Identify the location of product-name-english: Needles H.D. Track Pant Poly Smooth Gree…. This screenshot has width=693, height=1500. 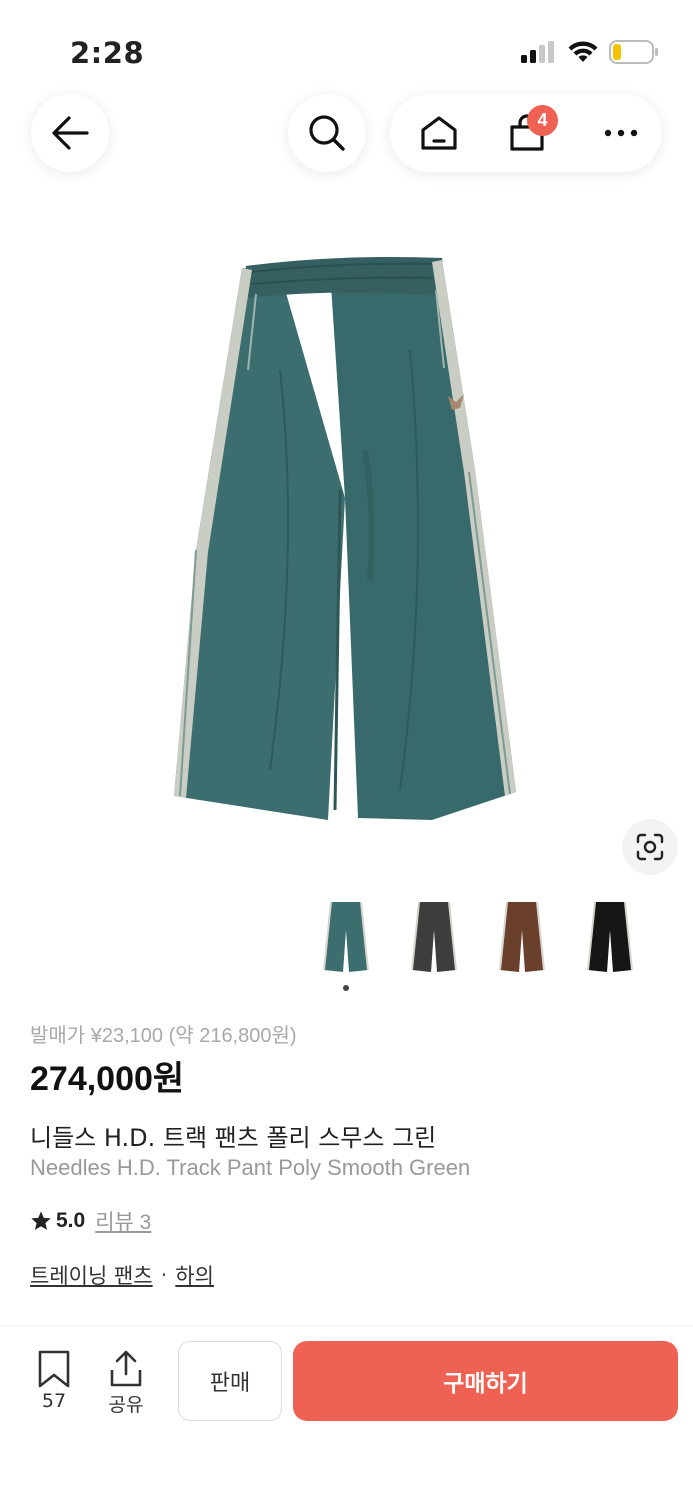
(250, 1167).